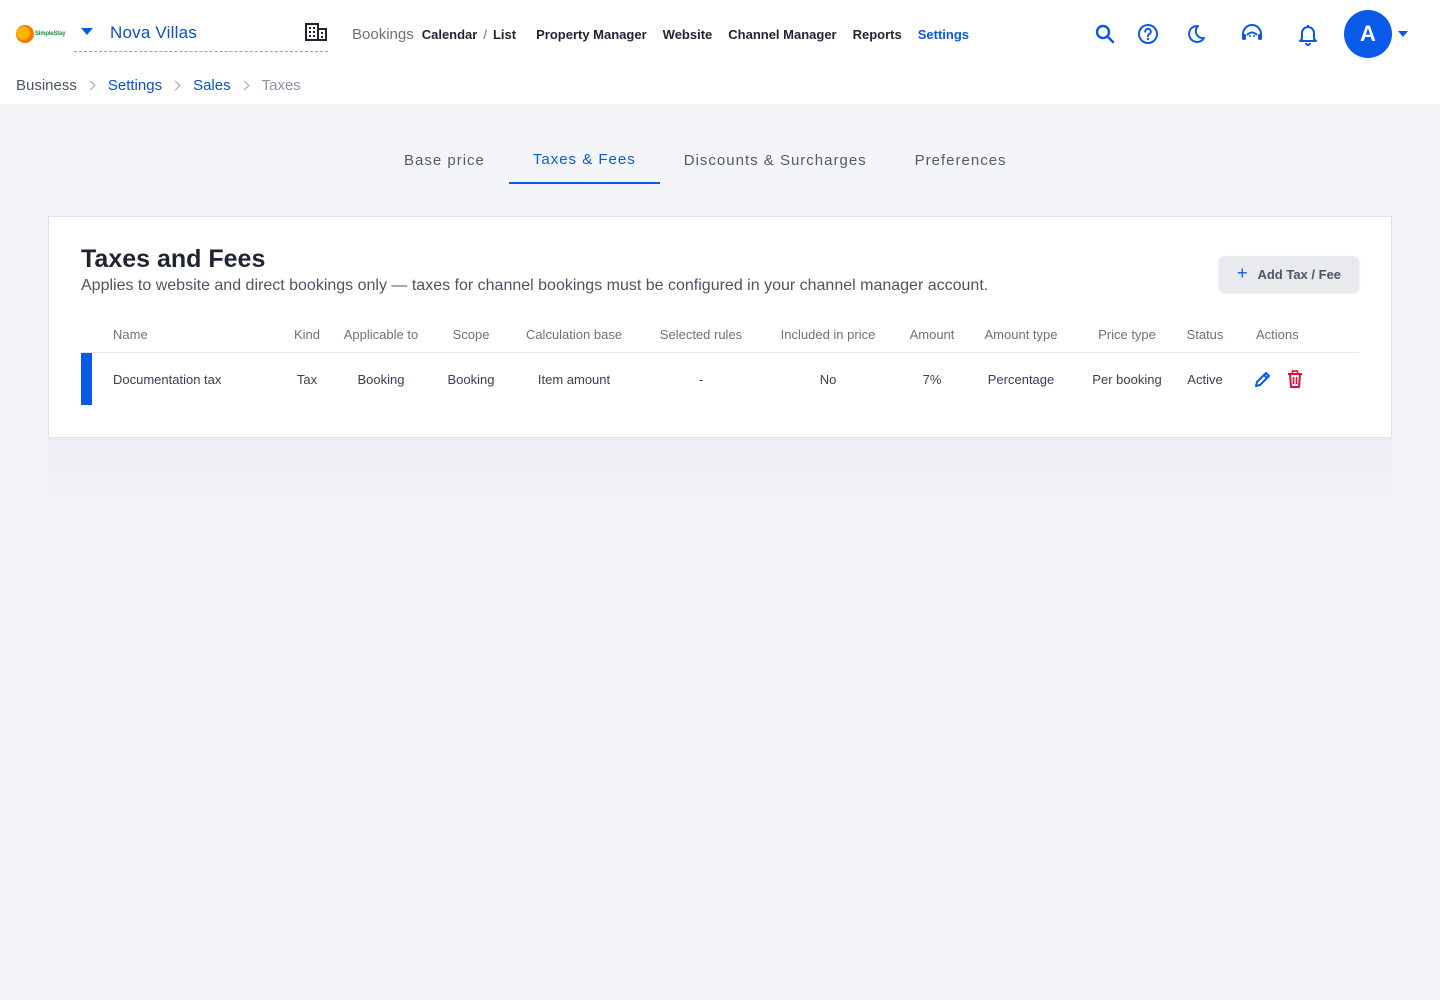  I want to click on breadcrumb-bar: Business Settings Sales Taxes, so click(720, 86).